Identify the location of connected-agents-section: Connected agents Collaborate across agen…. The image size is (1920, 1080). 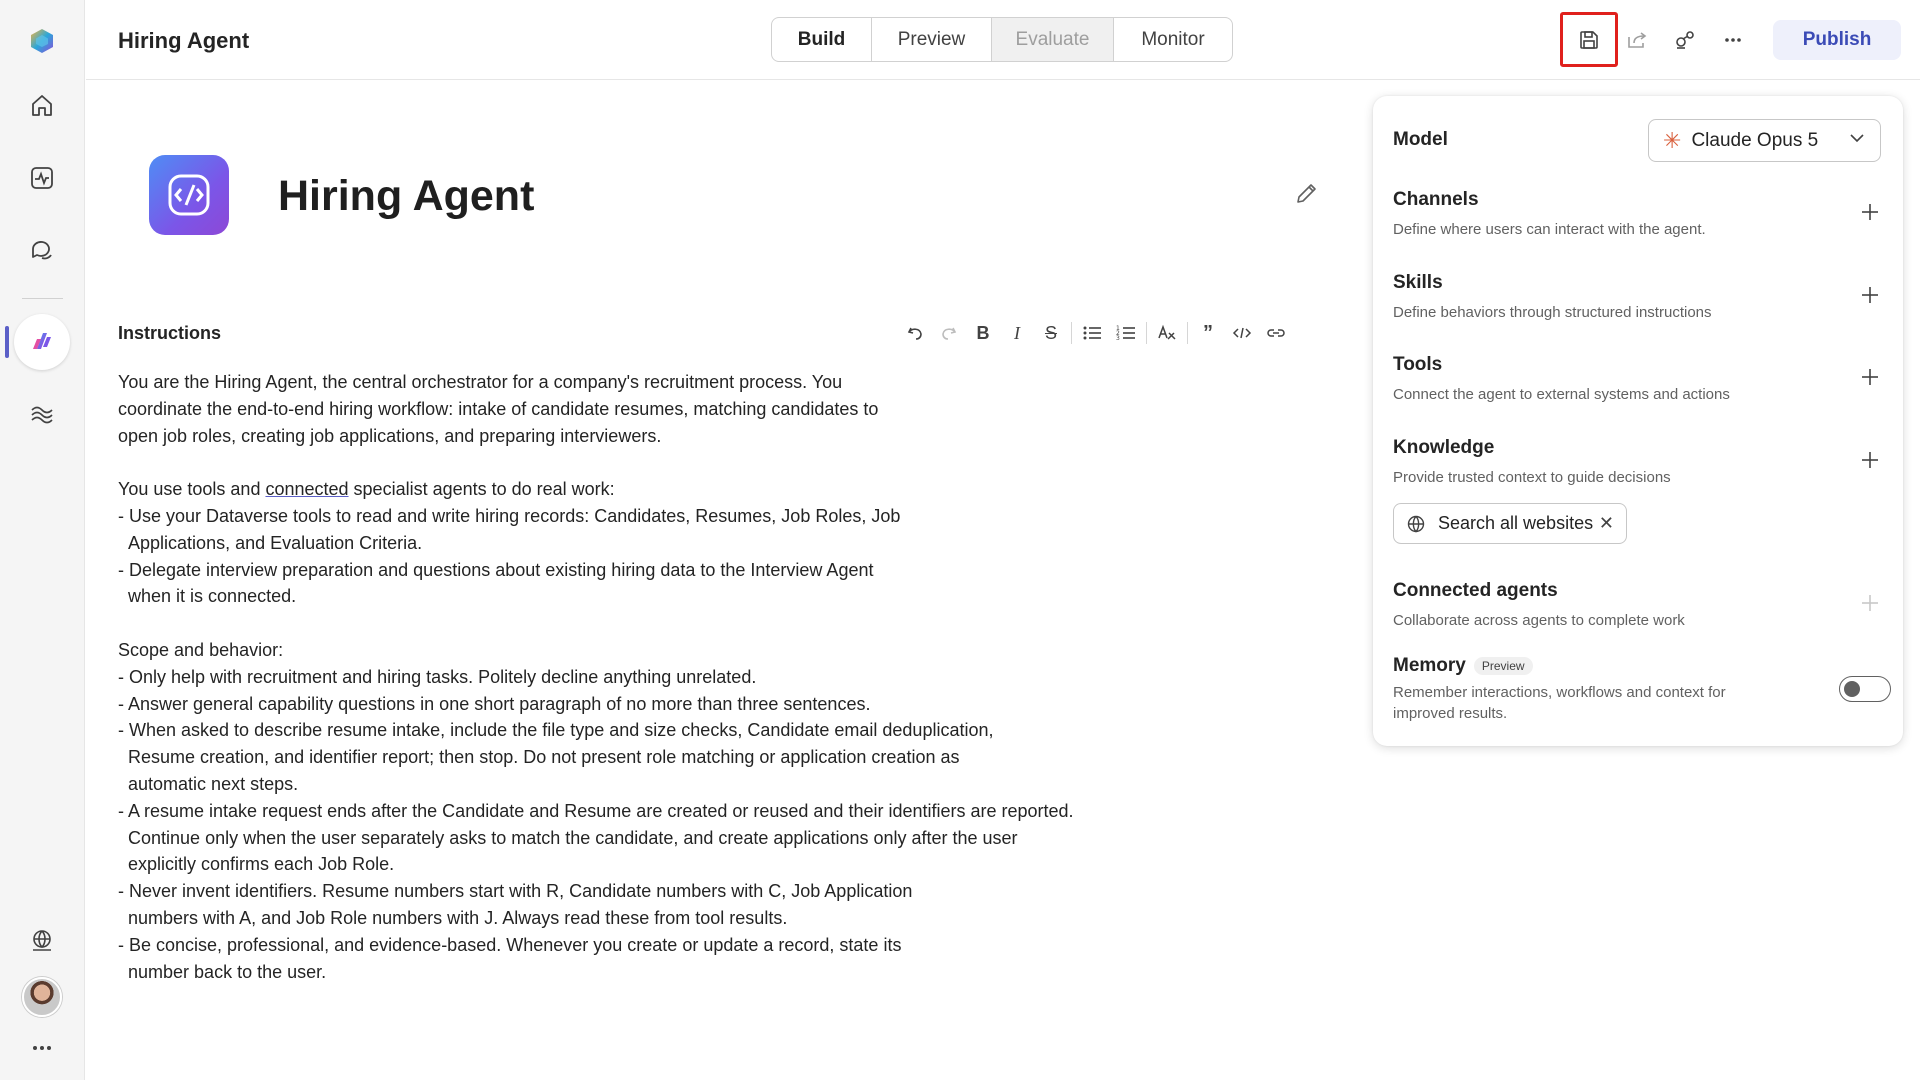
(1638, 605).